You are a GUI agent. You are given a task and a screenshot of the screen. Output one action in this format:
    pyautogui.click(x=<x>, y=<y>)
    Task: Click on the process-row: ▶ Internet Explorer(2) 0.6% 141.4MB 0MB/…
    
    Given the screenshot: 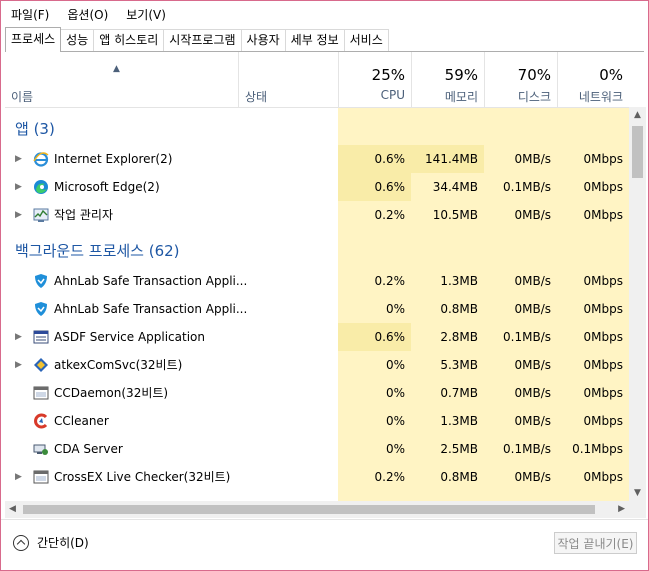 What is the action you would take?
    pyautogui.click(x=317, y=159)
    